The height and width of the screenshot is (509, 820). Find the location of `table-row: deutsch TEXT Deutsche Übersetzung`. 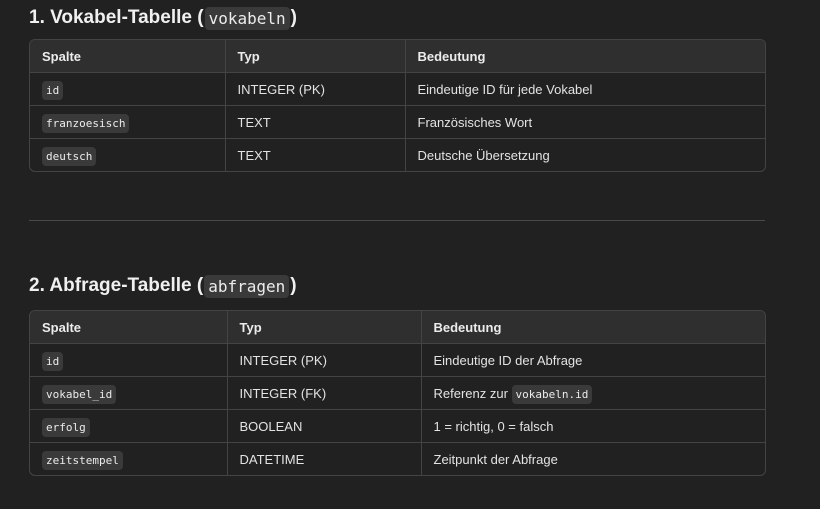

table-row: deutsch TEXT Deutsche Übersetzung is located at coordinates (397, 154).